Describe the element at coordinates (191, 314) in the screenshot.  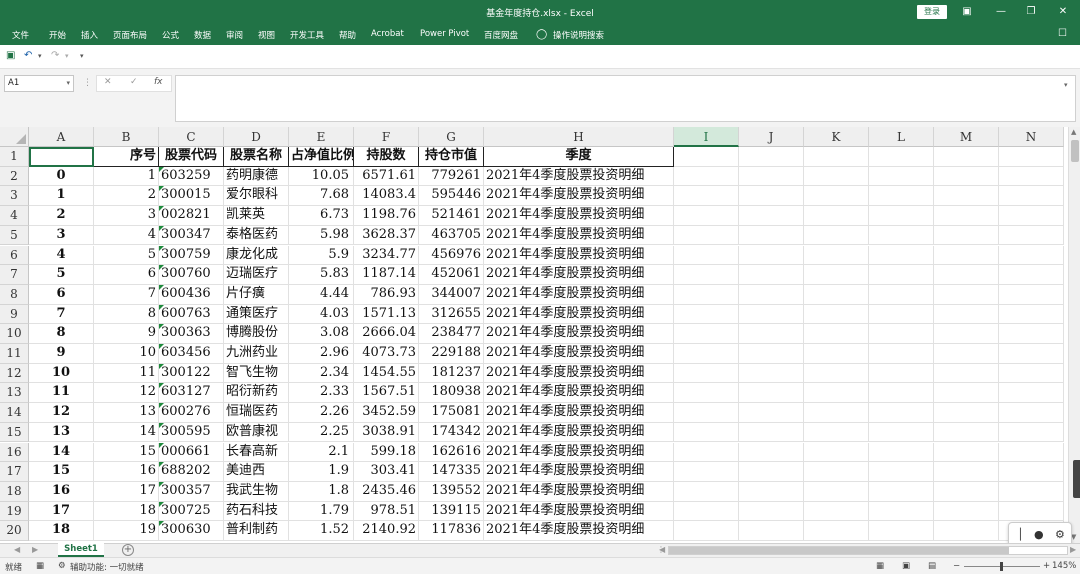
I see `cell-c9: 600763` at that location.